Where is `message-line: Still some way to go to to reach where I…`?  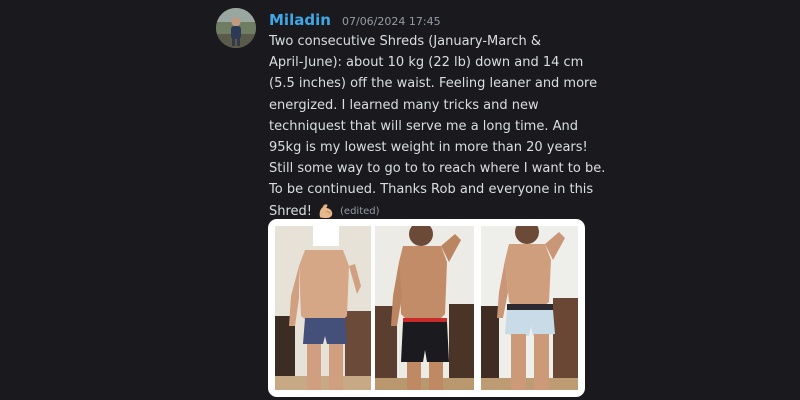
message-line: Still some way to go to to reach where I… is located at coordinates (437, 169).